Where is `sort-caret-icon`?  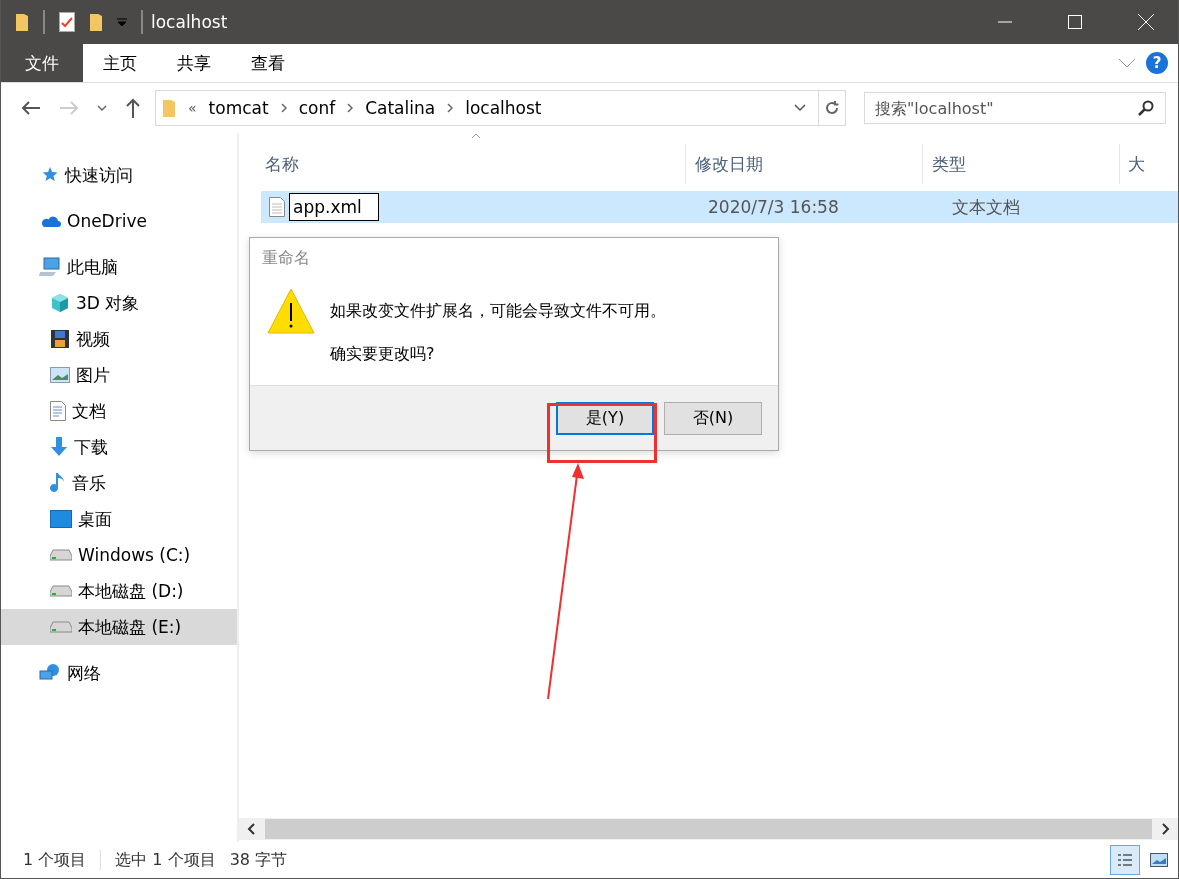
sort-caret-icon is located at coordinates (476, 136).